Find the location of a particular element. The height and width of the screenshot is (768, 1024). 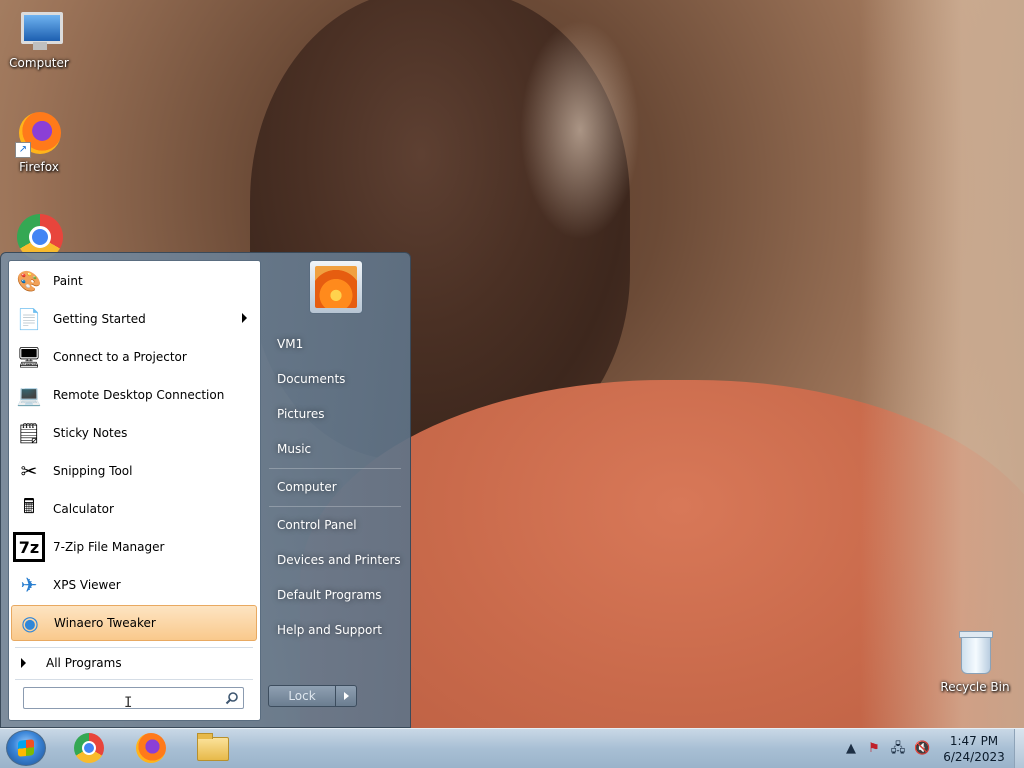

program-calculator: 🖩 Calculator is located at coordinates (134, 509).